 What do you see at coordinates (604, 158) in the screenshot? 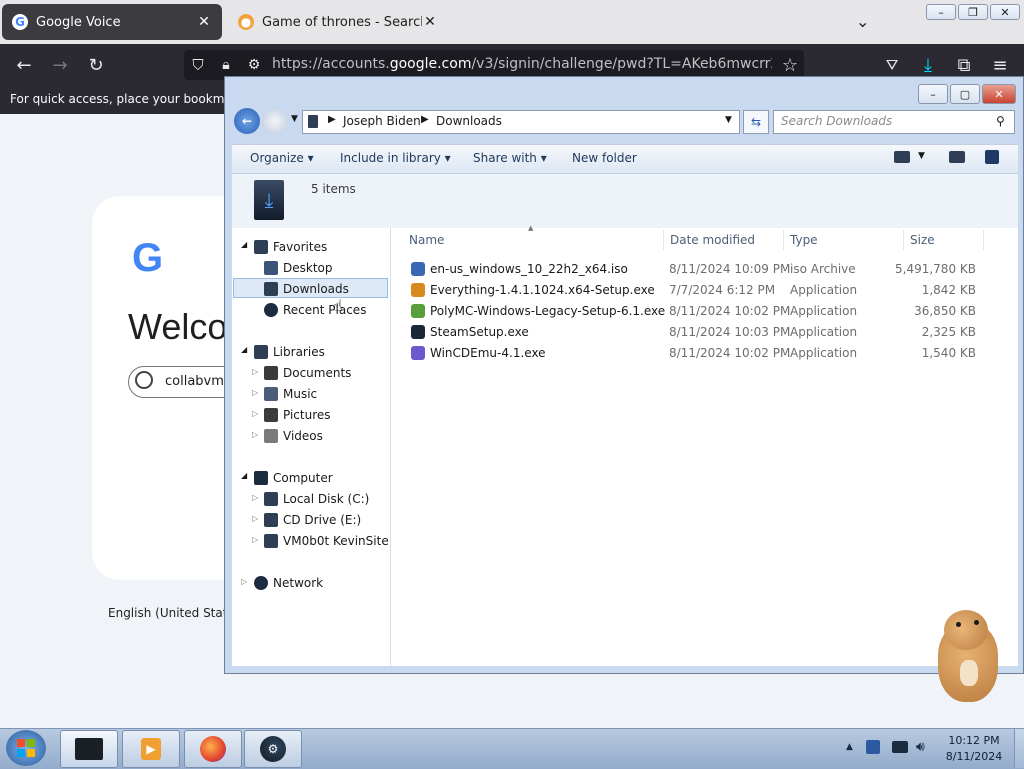
I see `new-folder-button: New folder` at bounding box center [604, 158].